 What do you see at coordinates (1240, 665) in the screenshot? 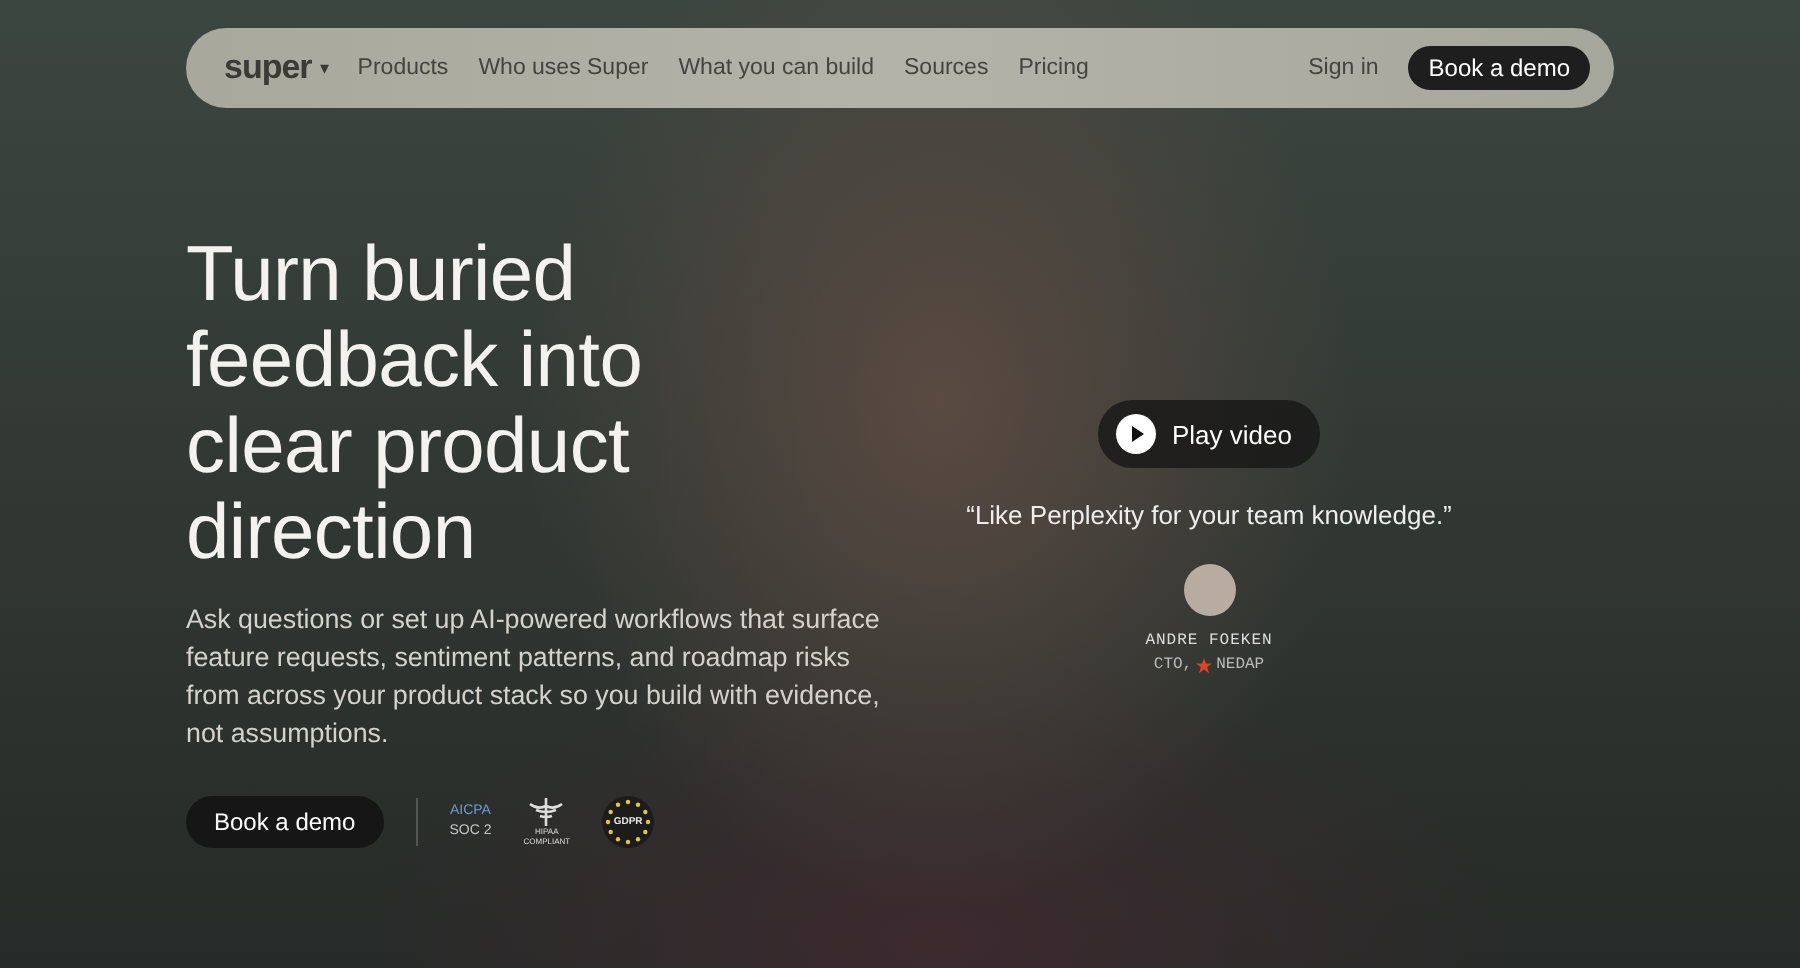
I see `company-name: NEDAP` at bounding box center [1240, 665].